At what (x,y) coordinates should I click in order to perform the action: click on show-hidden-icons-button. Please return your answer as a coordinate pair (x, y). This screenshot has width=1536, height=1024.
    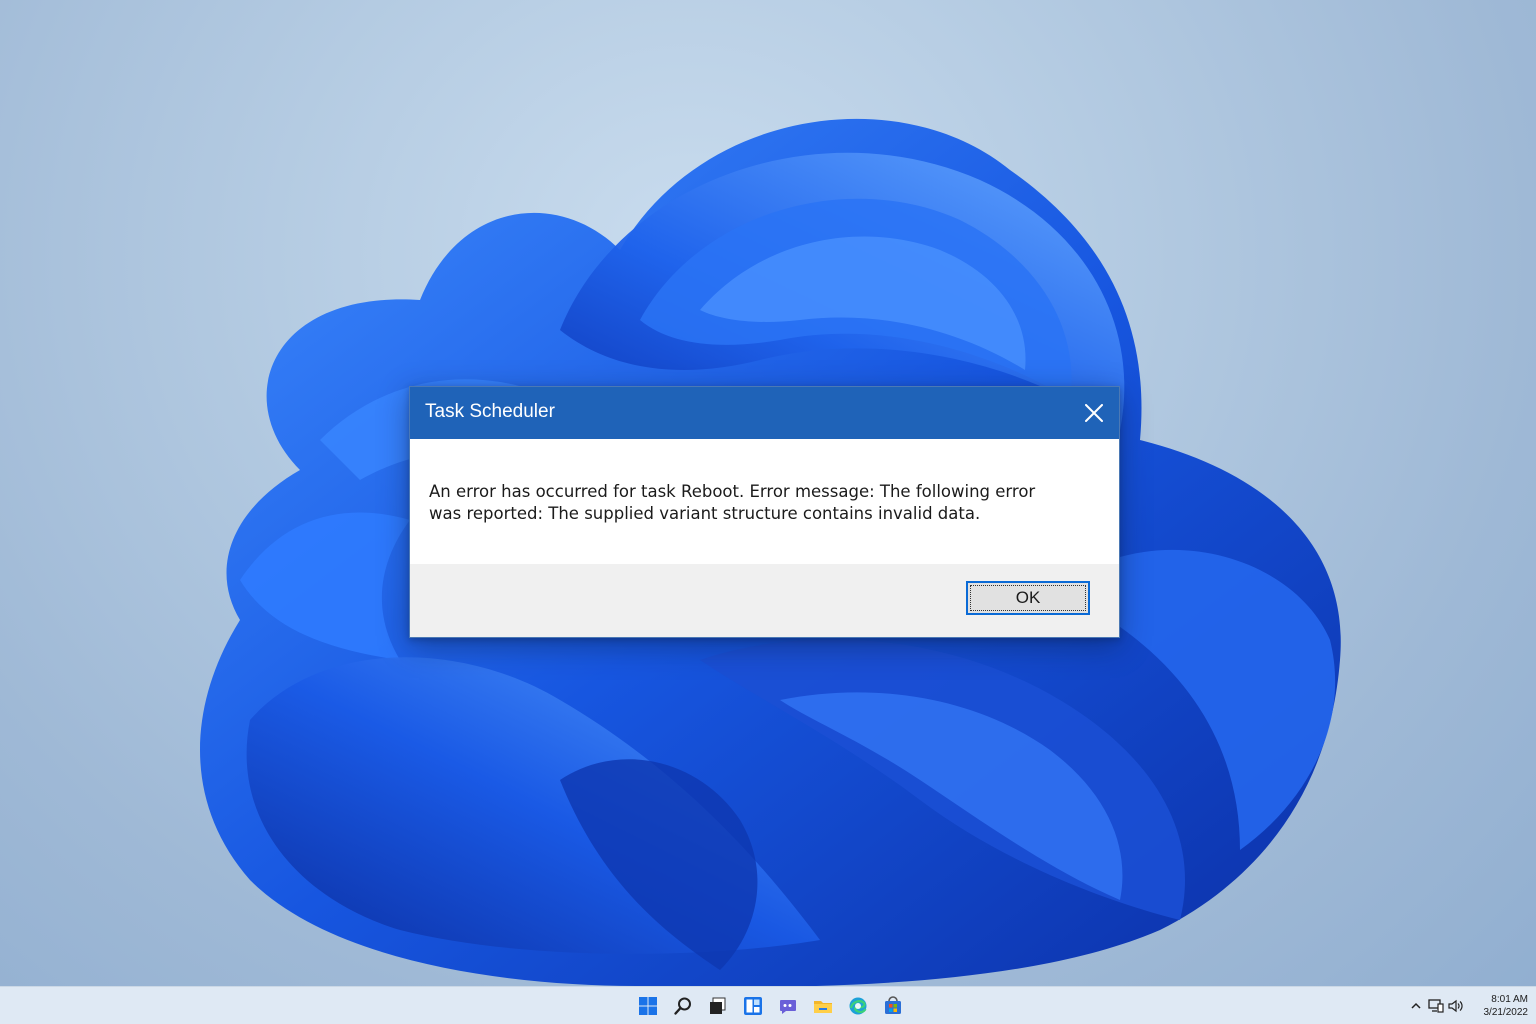
    Looking at the image, I should click on (1416, 1005).